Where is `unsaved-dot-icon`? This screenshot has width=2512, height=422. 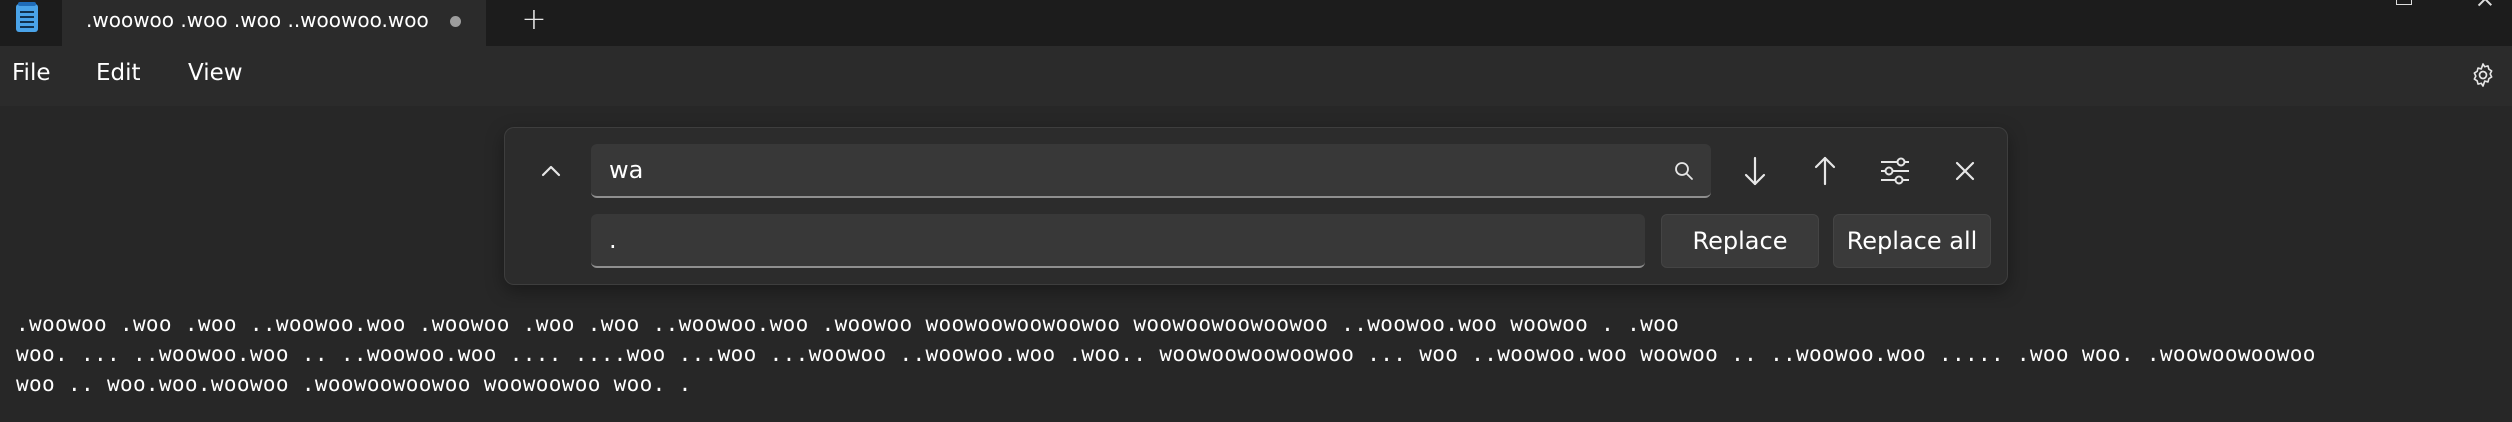 unsaved-dot-icon is located at coordinates (455, 21).